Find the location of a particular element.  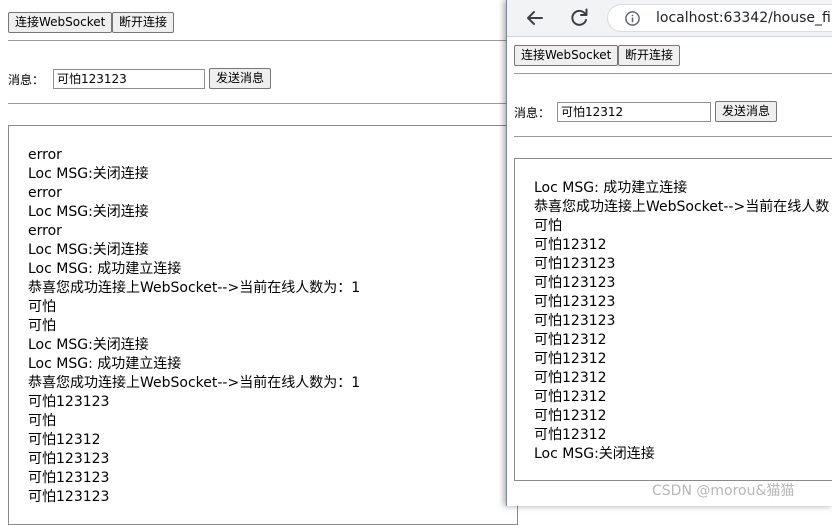

browser-toolbar: localhost:63342/house_finan is located at coordinates (669, 18).